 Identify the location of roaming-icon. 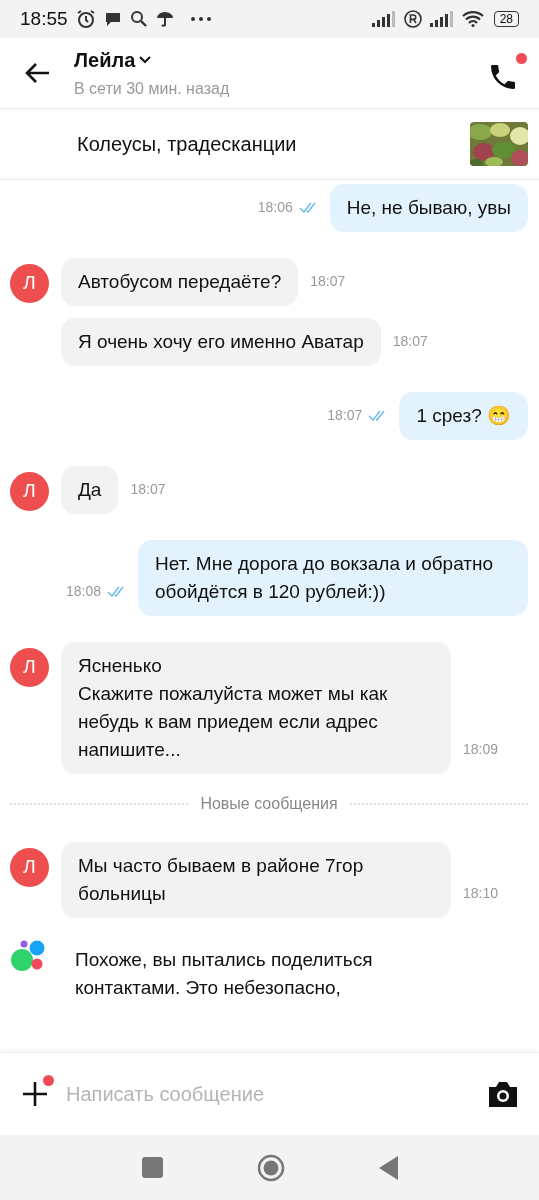
(412, 19).